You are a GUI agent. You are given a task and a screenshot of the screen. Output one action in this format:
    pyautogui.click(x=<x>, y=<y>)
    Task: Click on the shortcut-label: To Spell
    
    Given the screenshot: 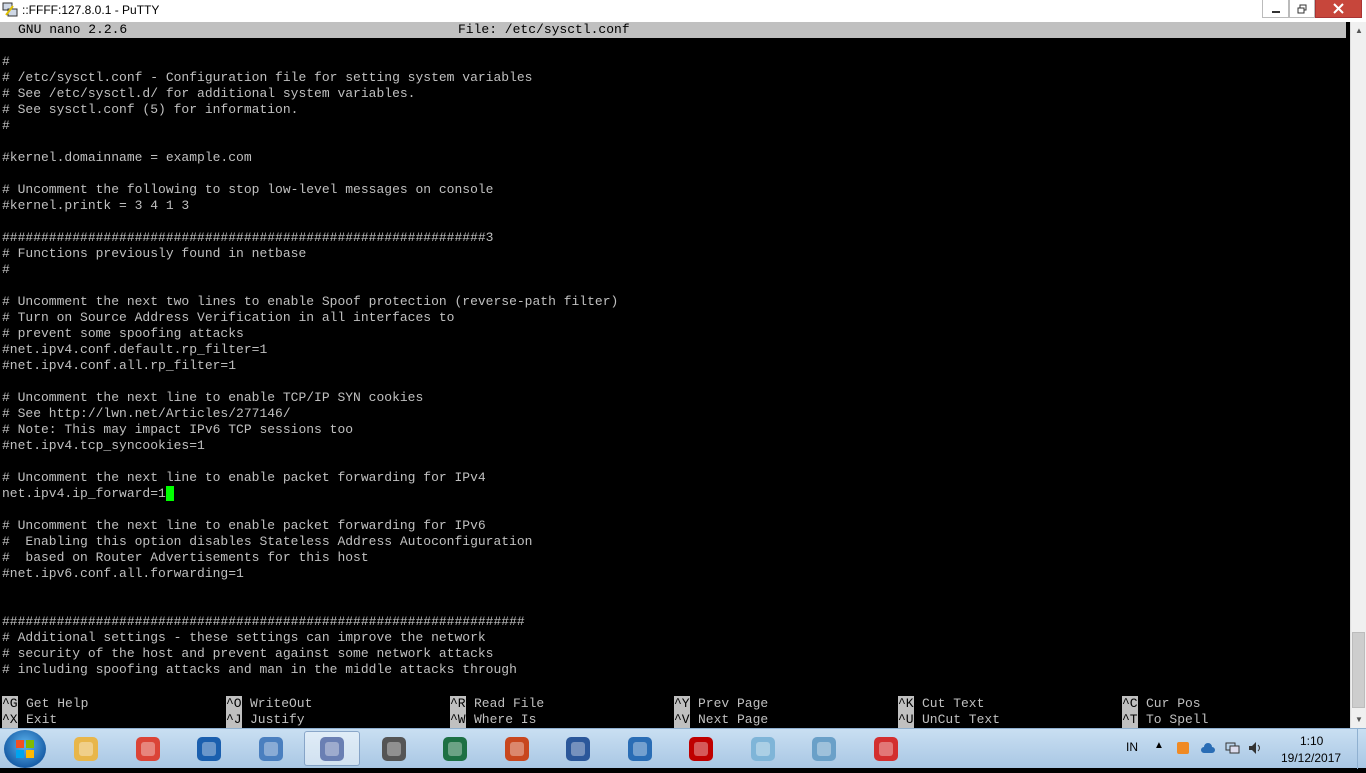 What is the action you would take?
    pyautogui.click(x=1177, y=719)
    